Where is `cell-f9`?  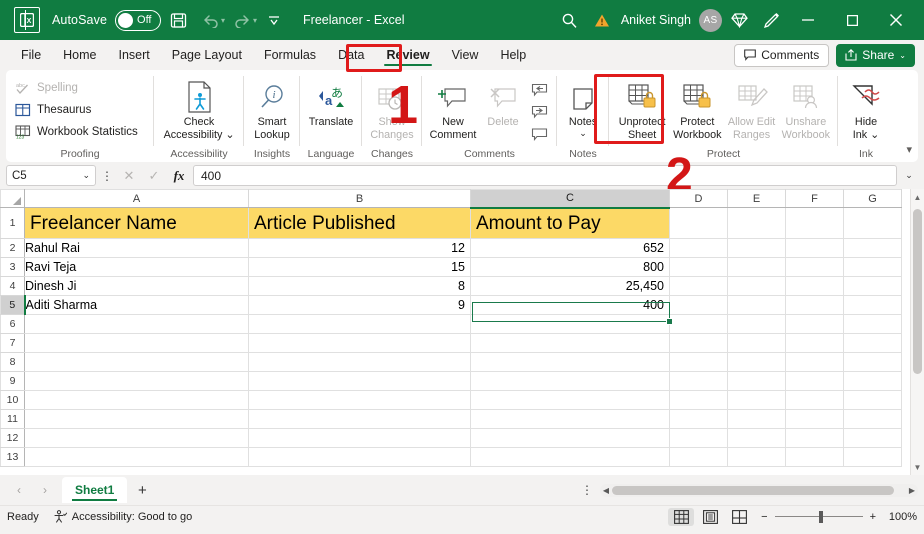
cell-f9 is located at coordinates (814, 381).